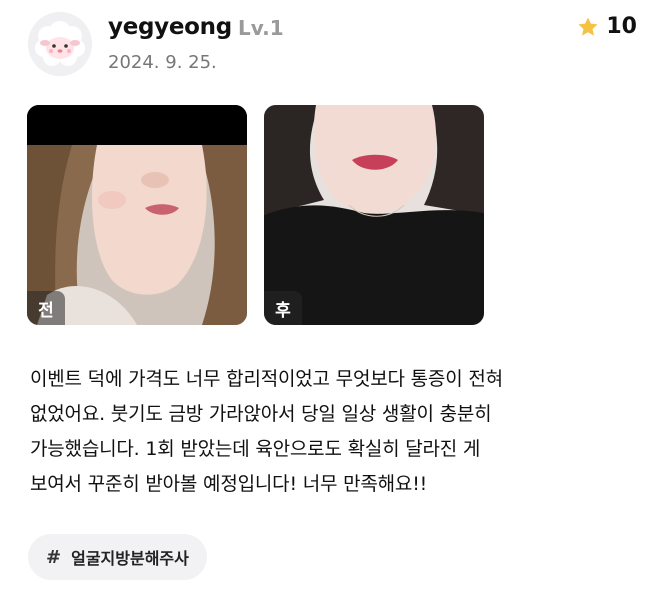  I want to click on avatar, so click(60, 44).